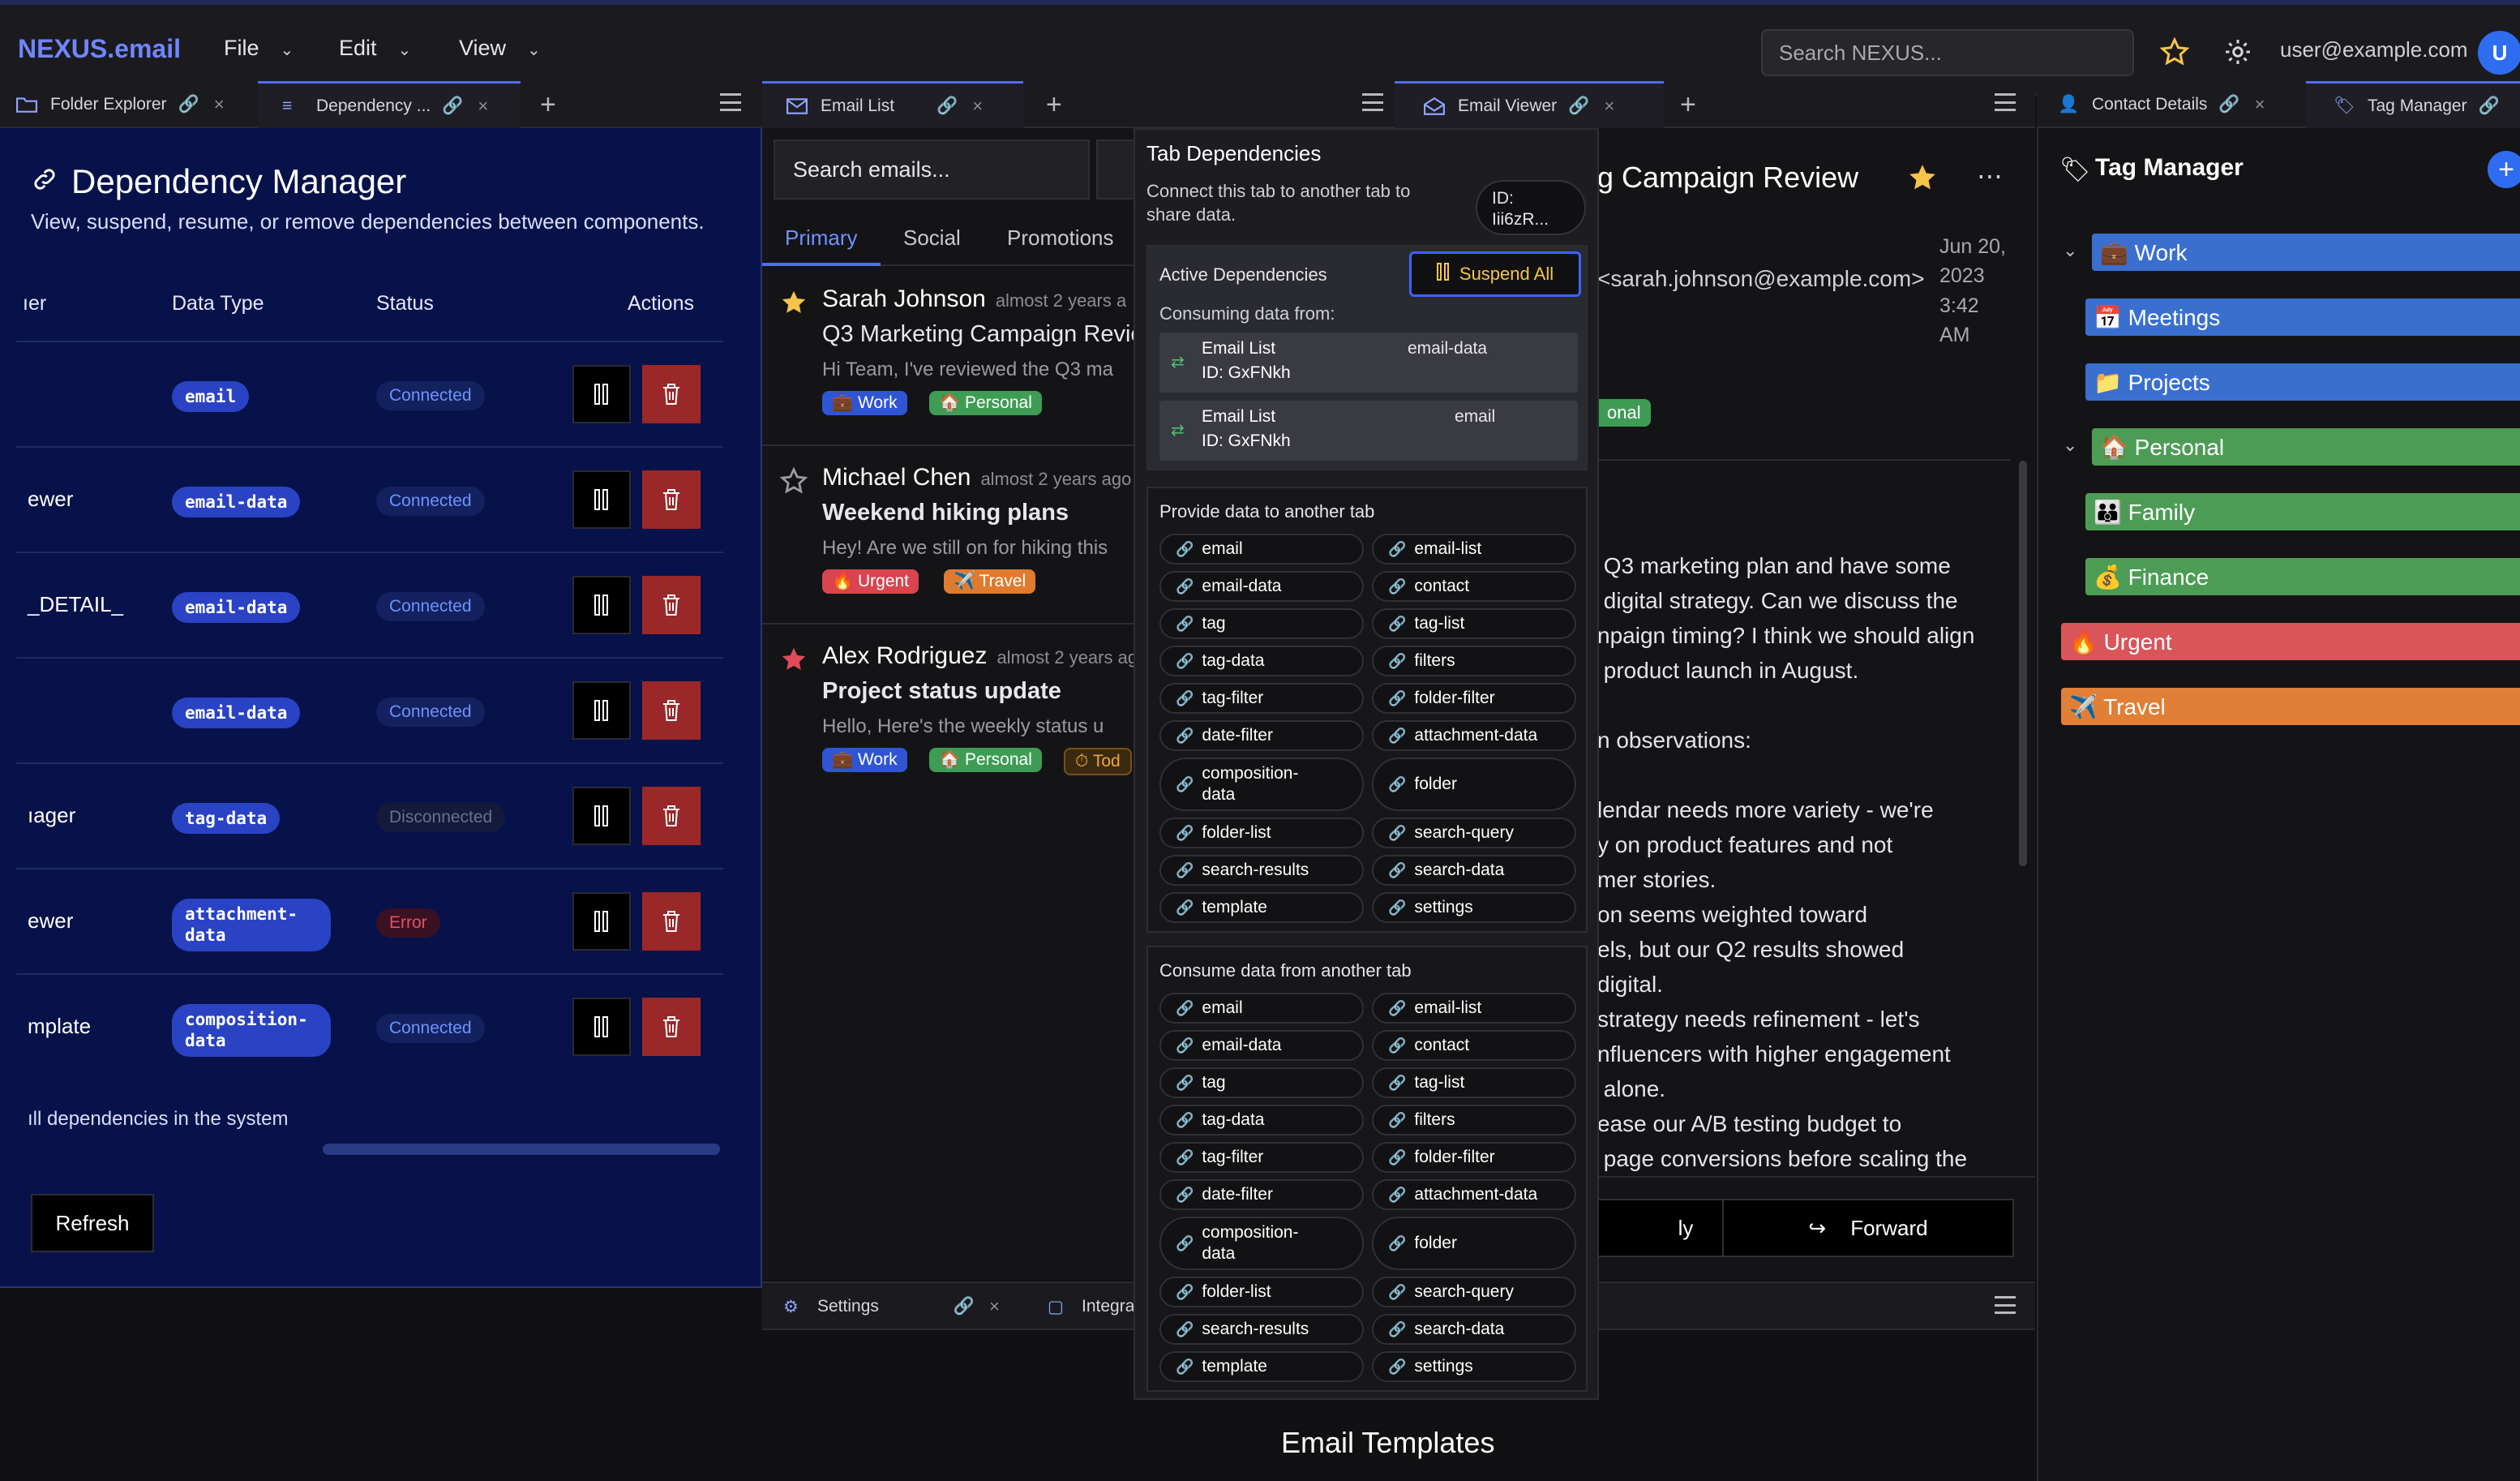  I want to click on consume-chip-tag-filter: 🔗 tag-filter, so click(1262, 1157).